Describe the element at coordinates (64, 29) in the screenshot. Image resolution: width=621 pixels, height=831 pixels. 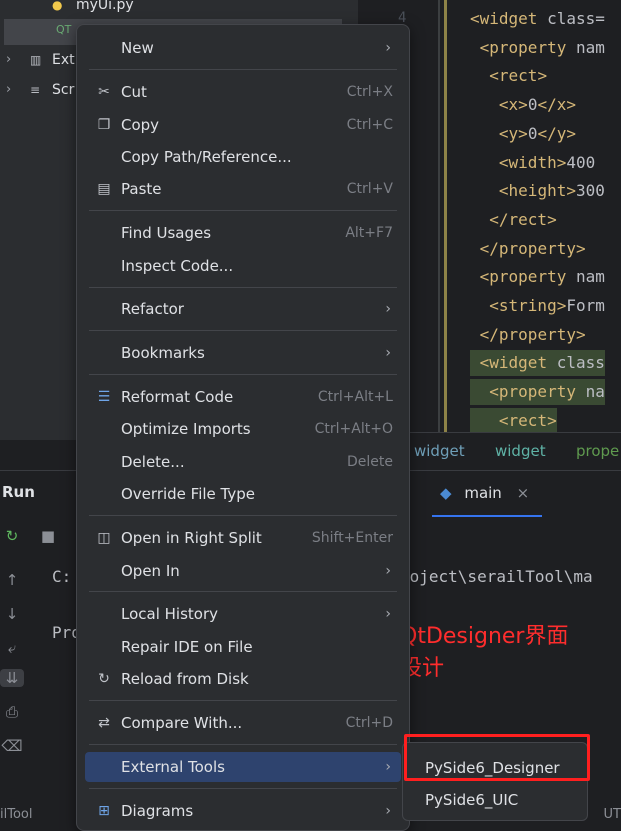
I see `tree-item-qt-label: QT` at that location.